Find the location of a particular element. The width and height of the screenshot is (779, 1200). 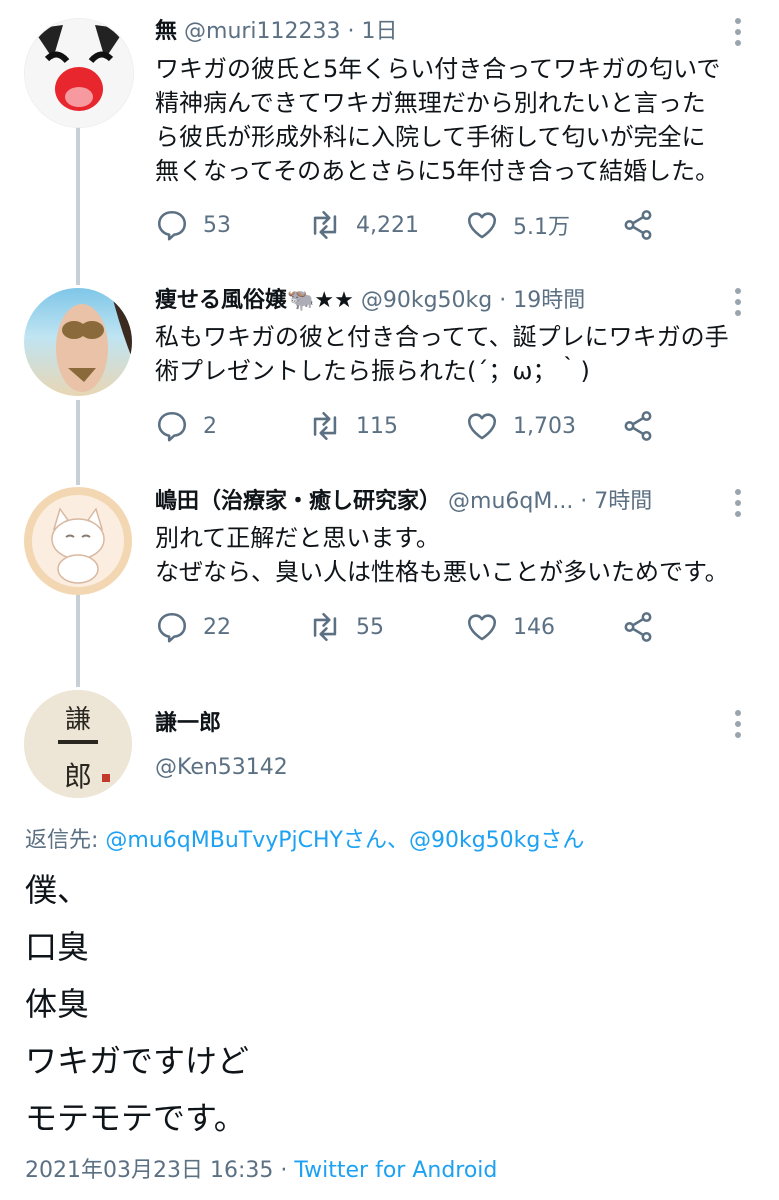

timestamp: 2021年03月23日 16:35 · is located at coordinates (159, 1170).